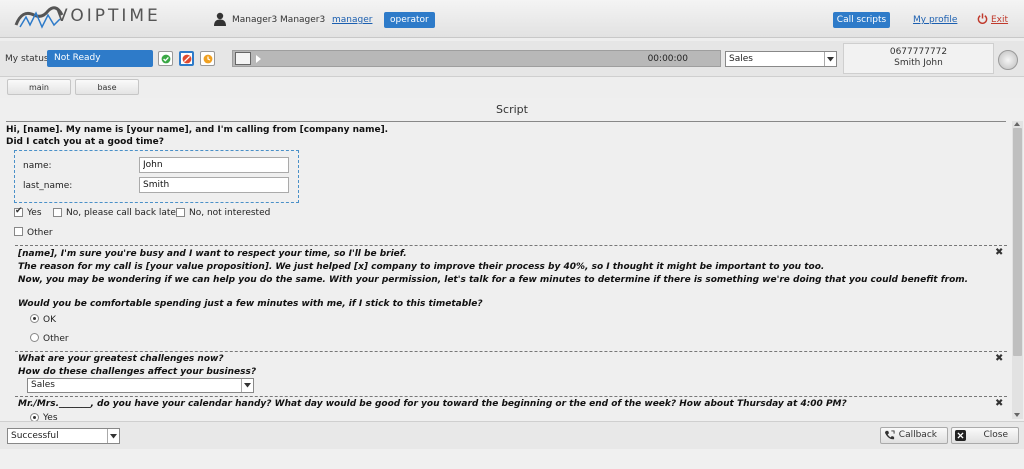 This screenshot has width=1024, height=469. Describe the element at coordinates (512, 435) in the screenshot. I see `footer-bar: Successful Callback Close` at that location.